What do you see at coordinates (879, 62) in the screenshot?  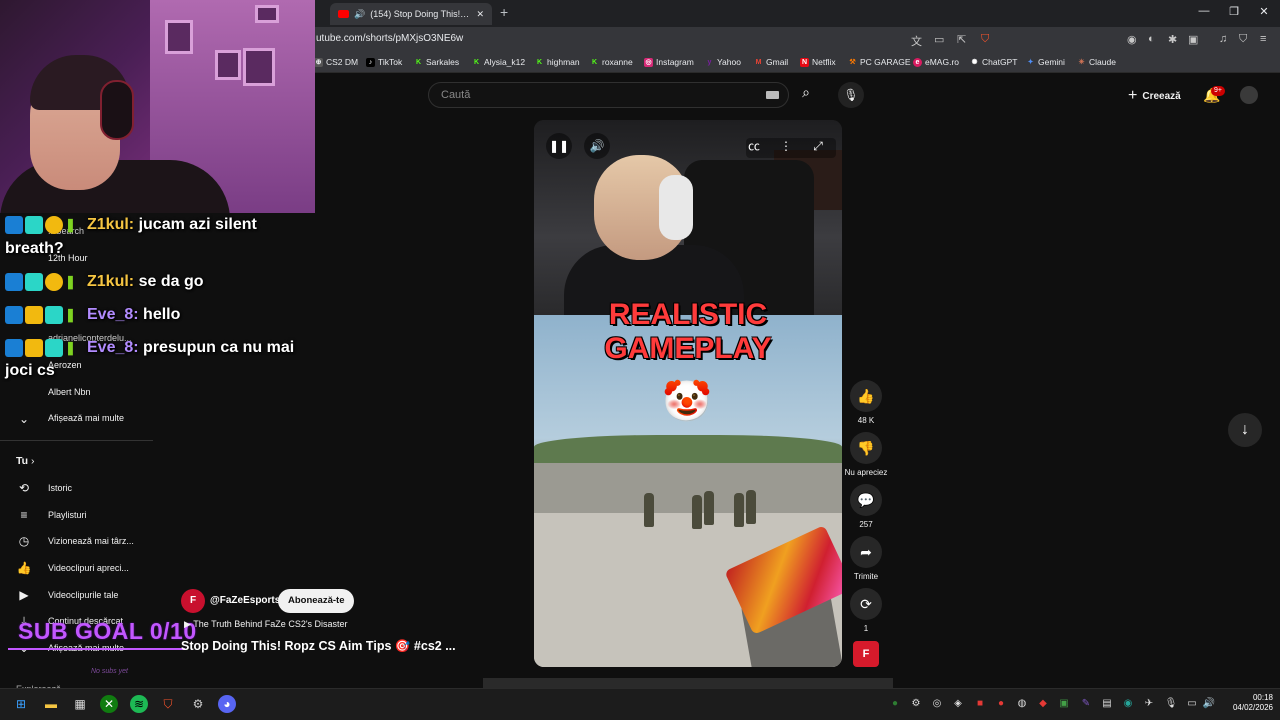 I see `bookmark-pcgarage: ⚒ PC GARAGE` at bounding box center [879, 62].